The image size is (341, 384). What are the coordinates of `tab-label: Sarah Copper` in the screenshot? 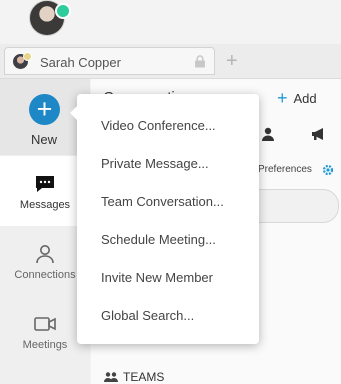 It's located at (80, 62).